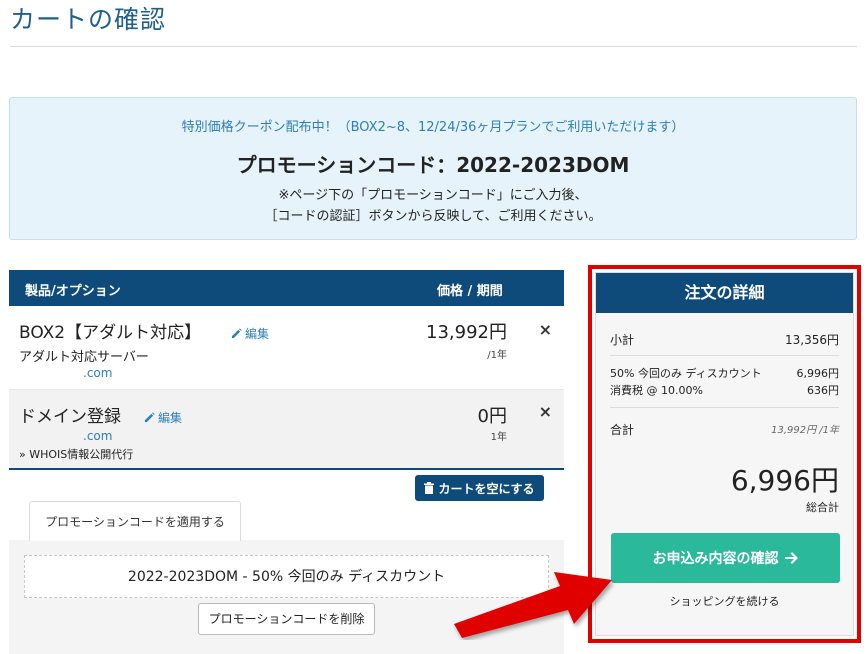 The width and height of the screenshot is (867, 654). What do you see at coordinates (497, 355) in the screenshot?
I see `item-period: /1年` at bounding box center [497, 355].